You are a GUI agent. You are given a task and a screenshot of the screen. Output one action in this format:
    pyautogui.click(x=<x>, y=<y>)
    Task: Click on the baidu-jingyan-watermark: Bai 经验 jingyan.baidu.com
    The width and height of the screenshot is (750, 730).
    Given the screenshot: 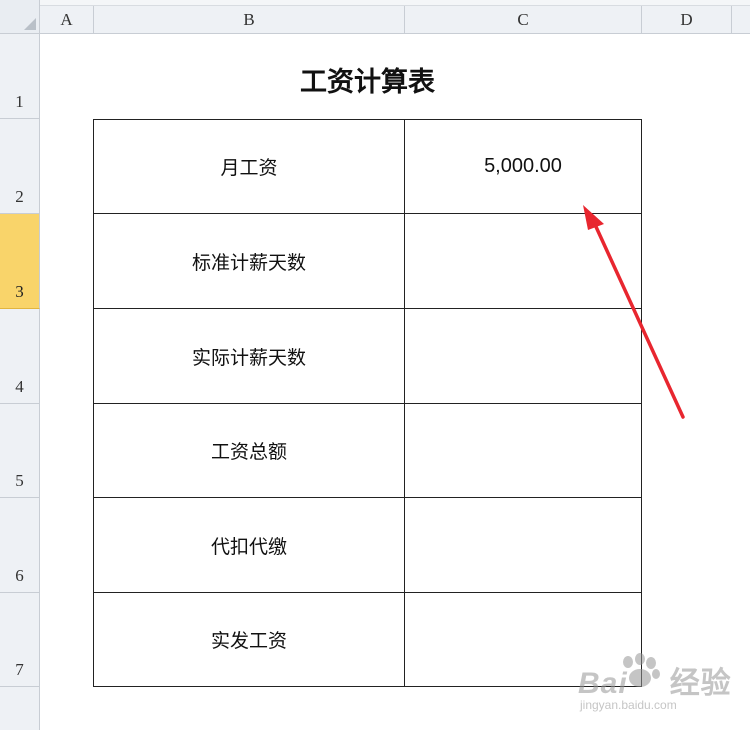 What is the action you would take?
    pyautogui.click(x=657, y=687)
    